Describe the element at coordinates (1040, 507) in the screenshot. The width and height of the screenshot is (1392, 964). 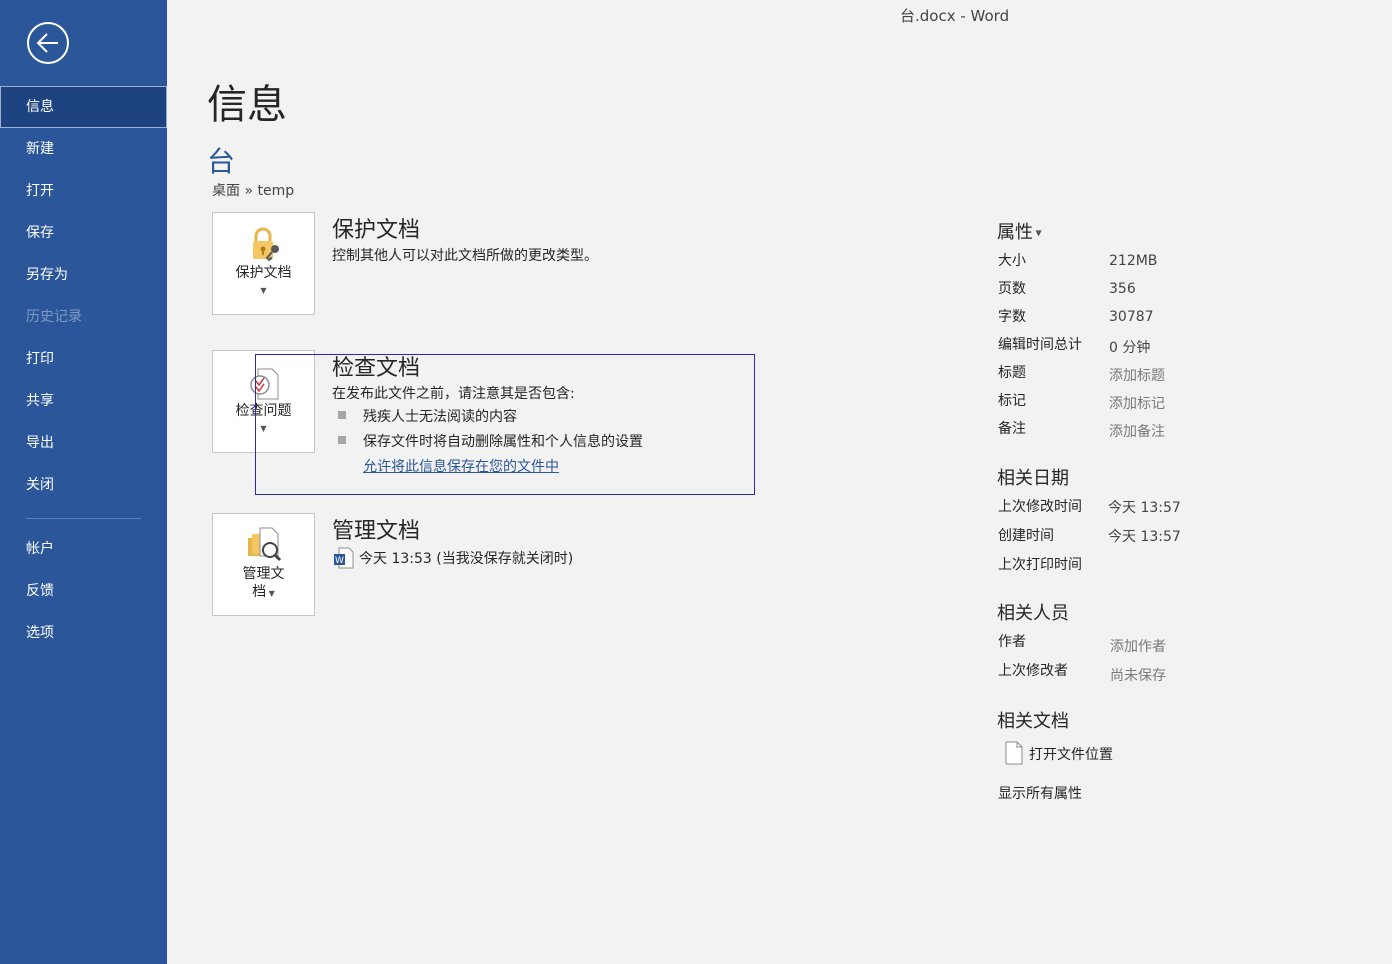
I see `prop-label-last-modified: 上次修改时间` at that location.